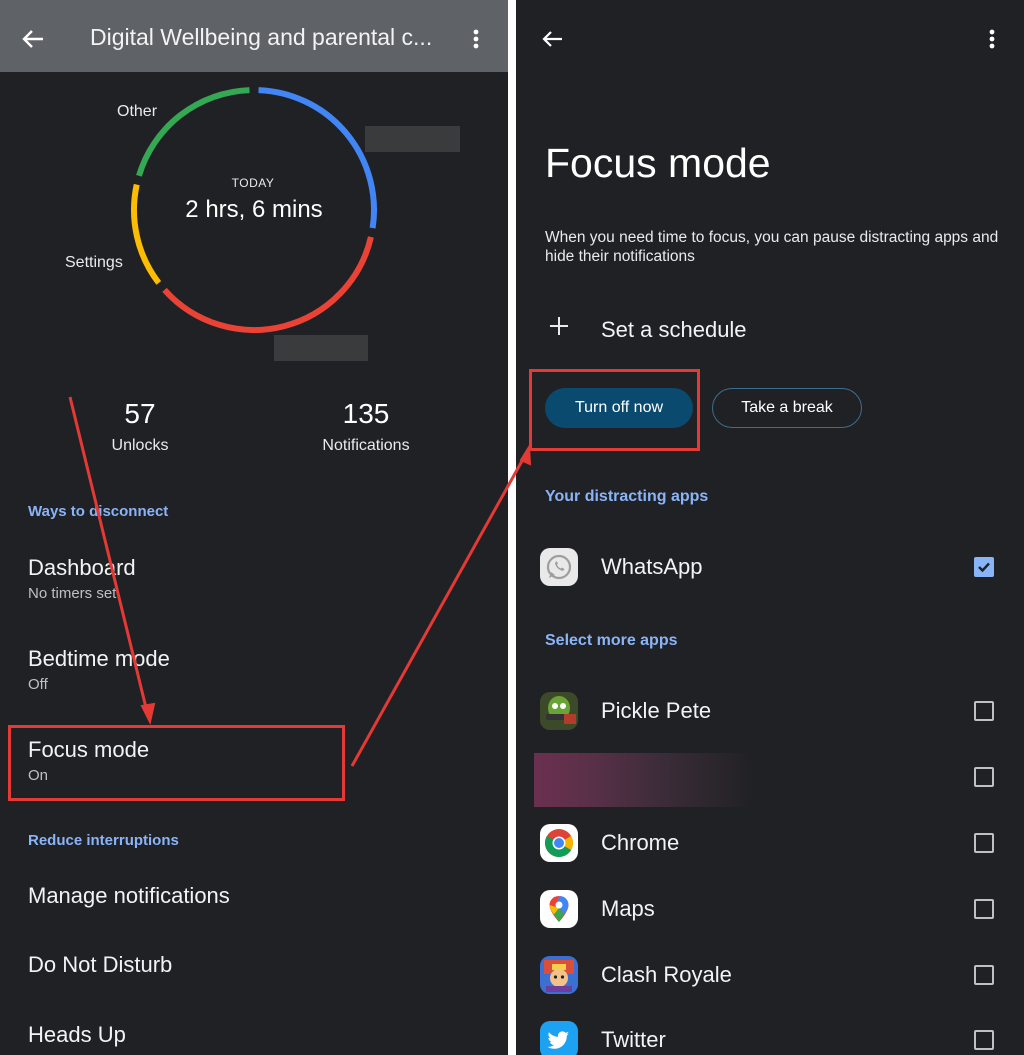  Describe the element at coordinates (652, 566) in the screenshot. I see `app-name: WhatsApp` at that location.